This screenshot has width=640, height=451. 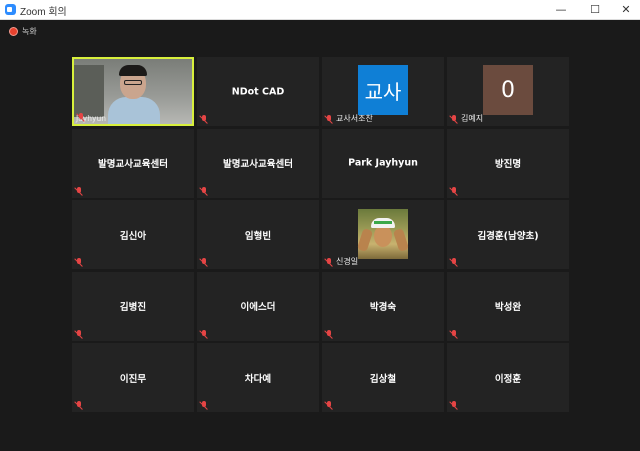 I want to click on participant-tile: 김상철, so click(x=383, y=377).